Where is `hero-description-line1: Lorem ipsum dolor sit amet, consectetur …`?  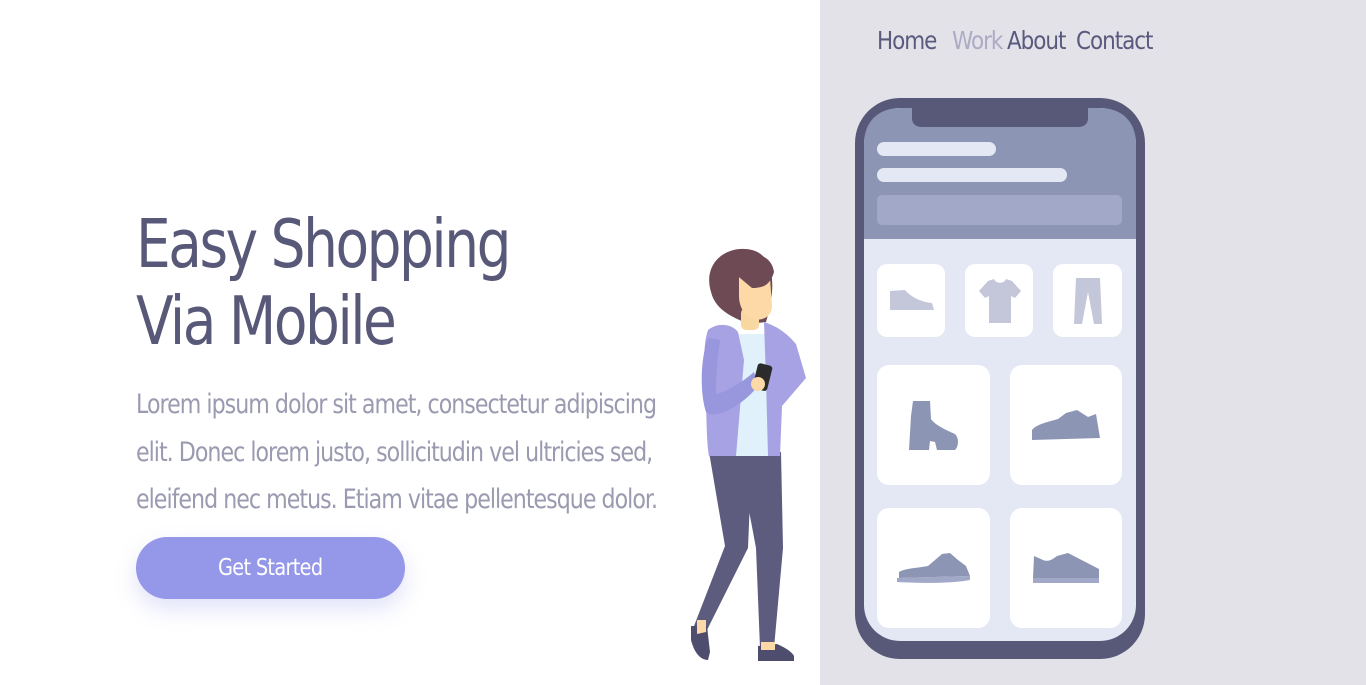
hero-description-line1: Lorem ipsum dolor sit amet, consectetur … is located at coordinates (396, 404).